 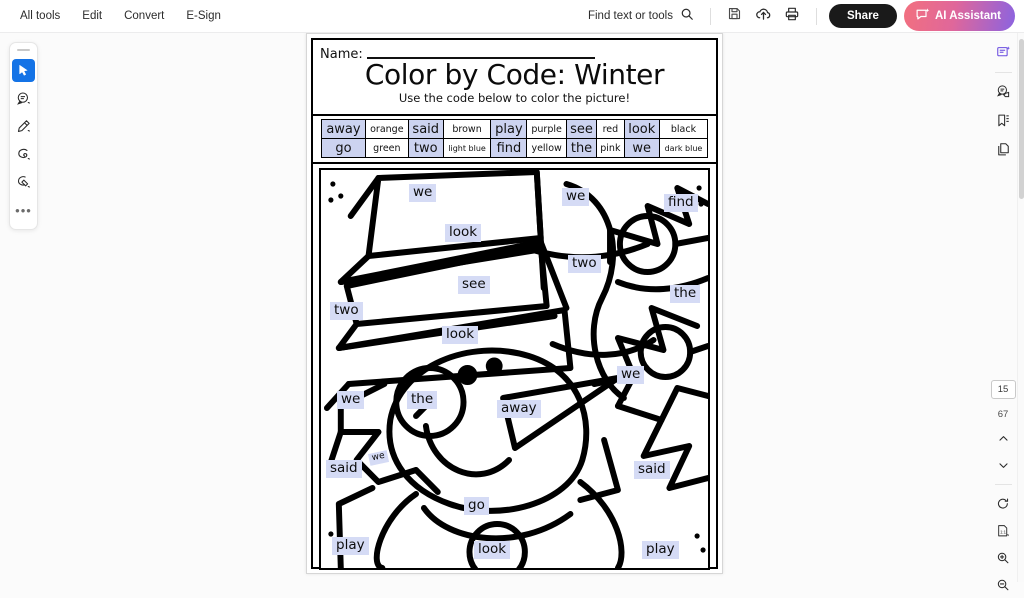 What do you see at coordinates (476, 506) in the screenshot?
I see `picture-word-label: go` at bounding box center [476, 506].